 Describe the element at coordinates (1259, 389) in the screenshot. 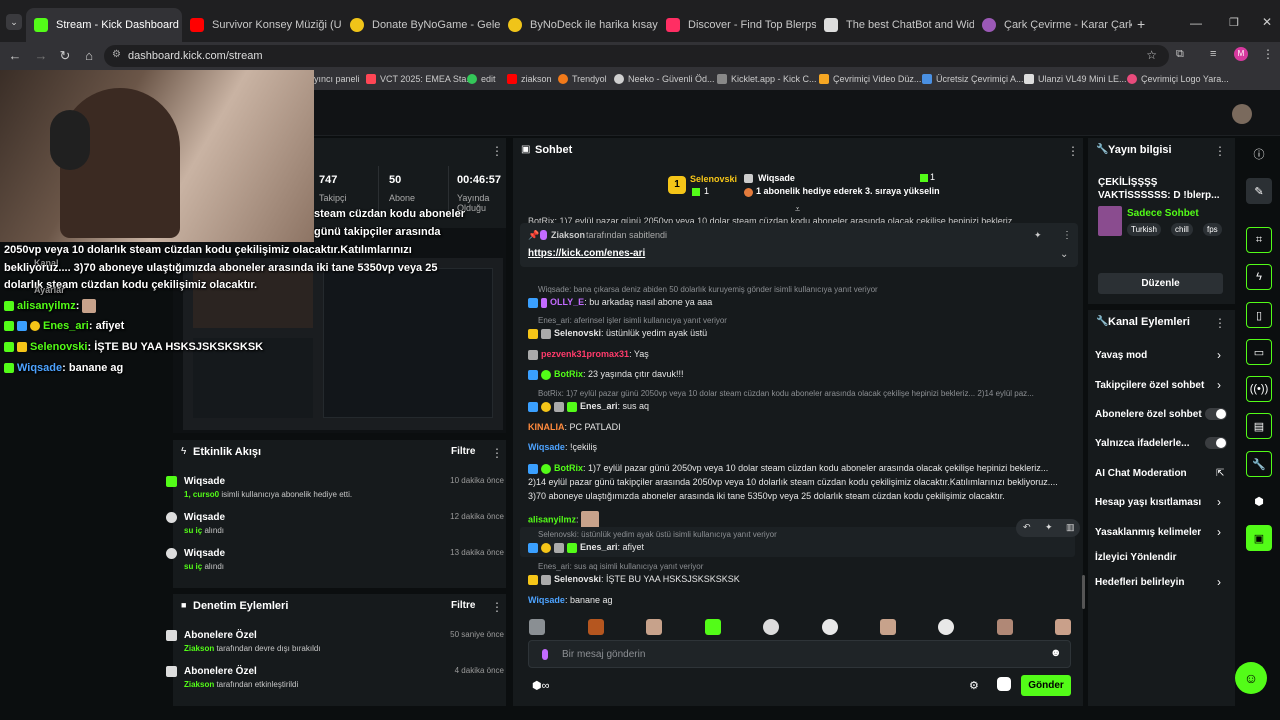

I see `broadcast-icon: ((•))` at that location.